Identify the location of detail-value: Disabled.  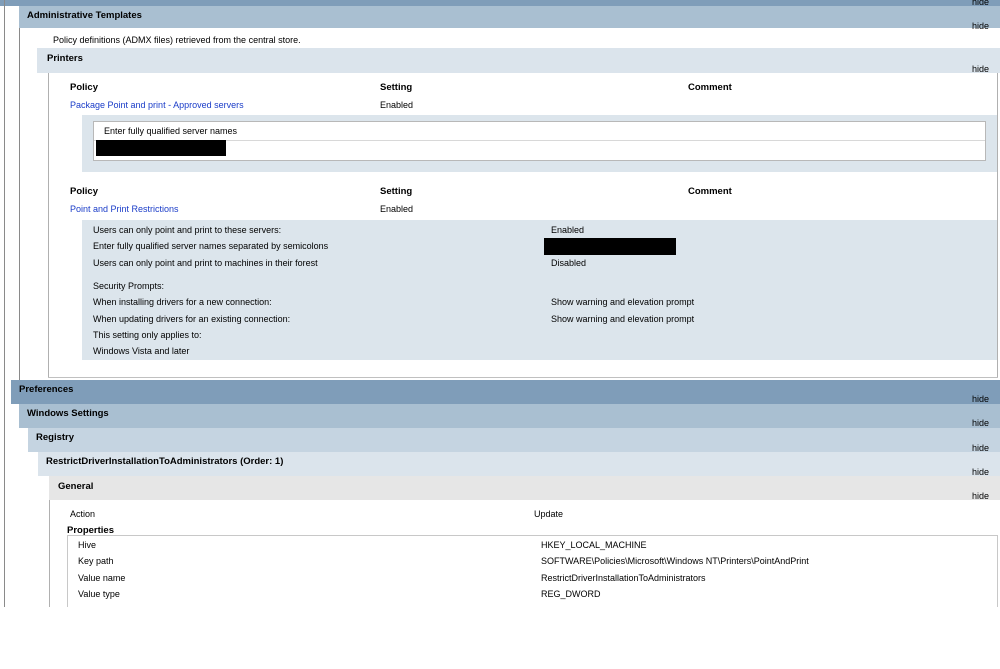
(569, 263).